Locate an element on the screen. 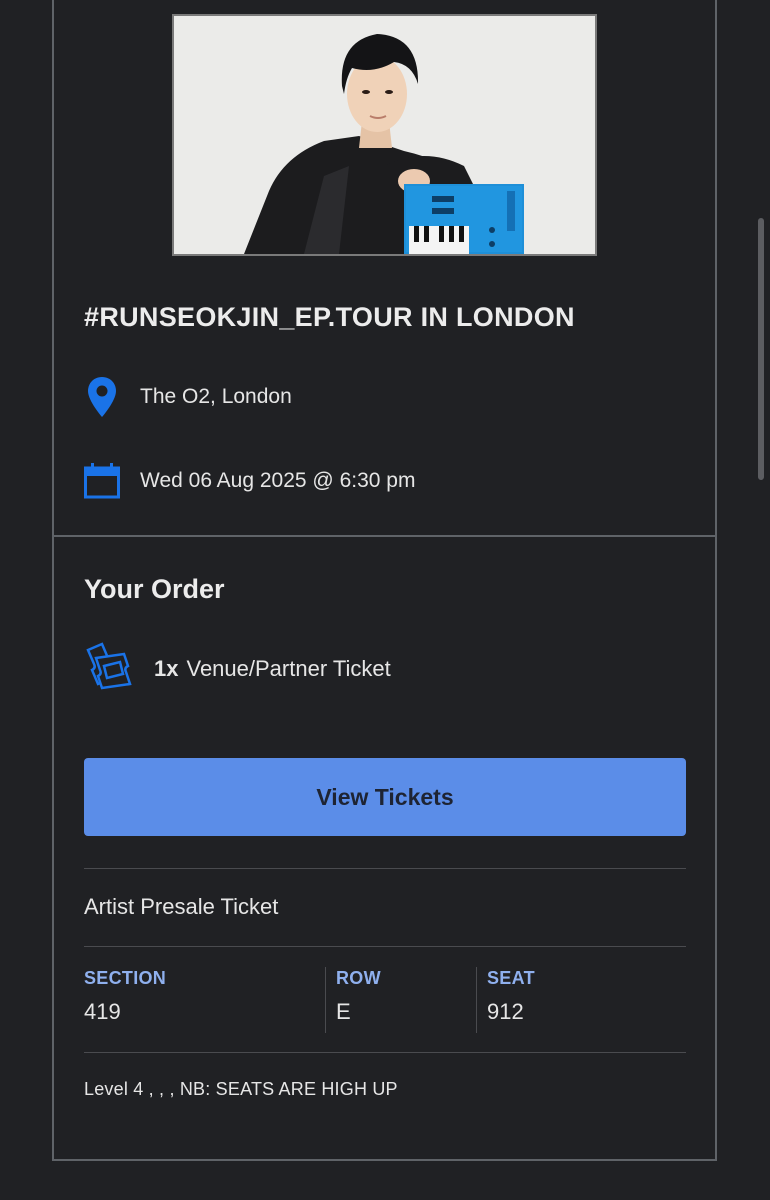 The height and width of the screenshot is (1200, 770). row-column: ROW E is located at coordinates (358, 996).